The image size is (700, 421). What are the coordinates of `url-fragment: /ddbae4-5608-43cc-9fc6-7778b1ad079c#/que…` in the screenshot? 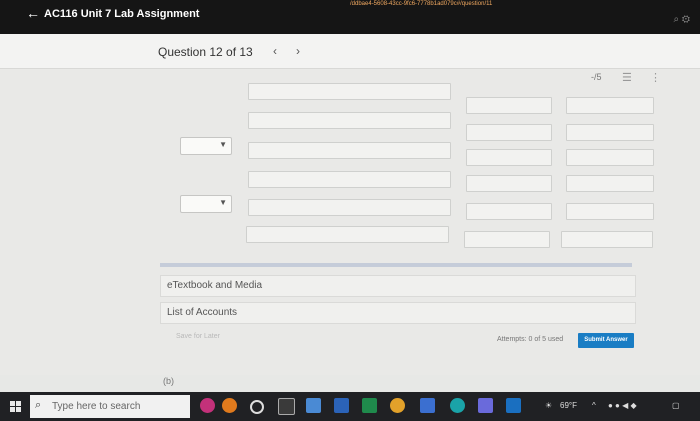 It's located at (421, 4).